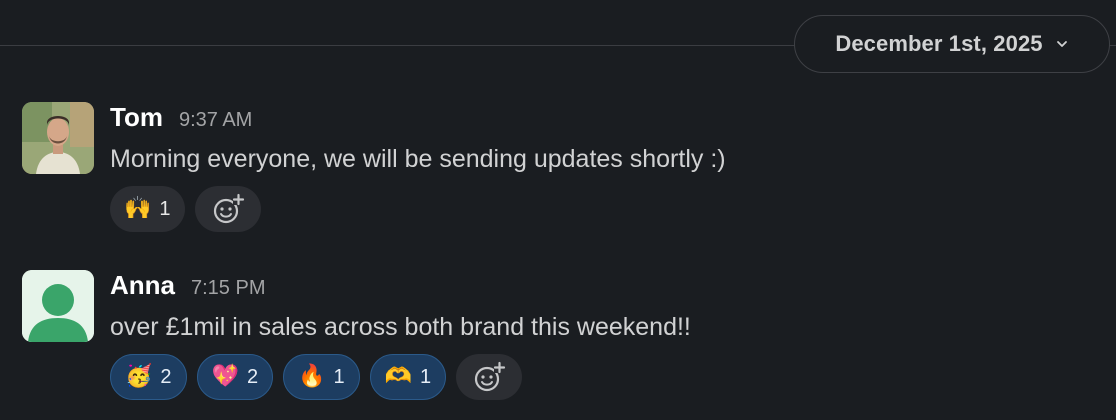 This screenshot has width=1116, height=420. I want to click on reaction-raising-hands: 🙌 1, so click(147, 209).